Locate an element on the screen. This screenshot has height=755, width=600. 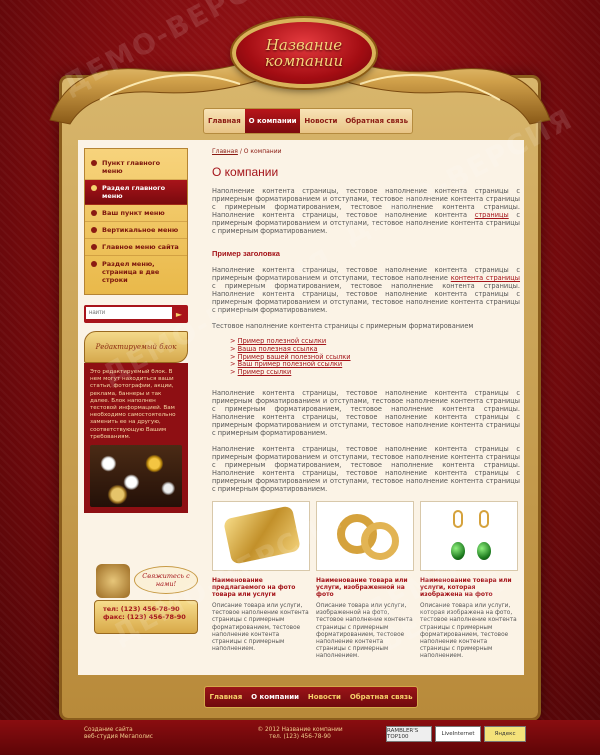
copyright-text: © 2012 Название компании is located at coordinates (300, 730).